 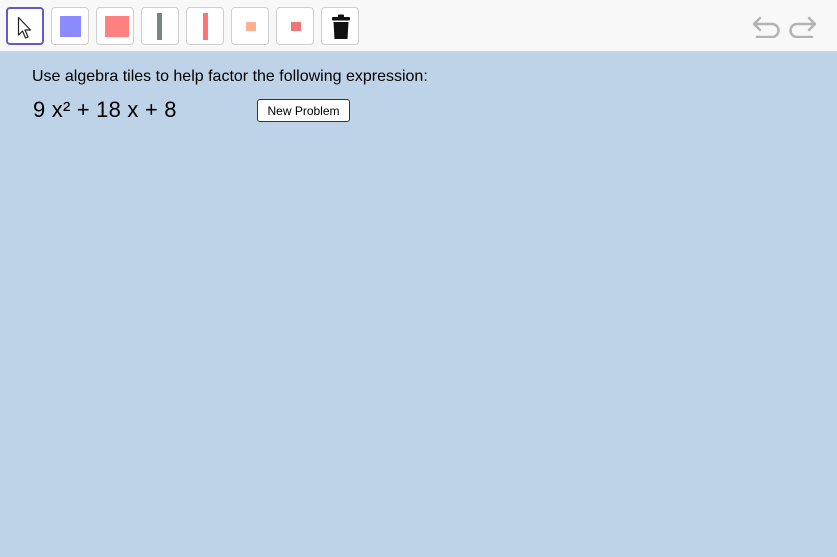 I want to click on cursor-arrow-icon, so click(x=24, y=27).